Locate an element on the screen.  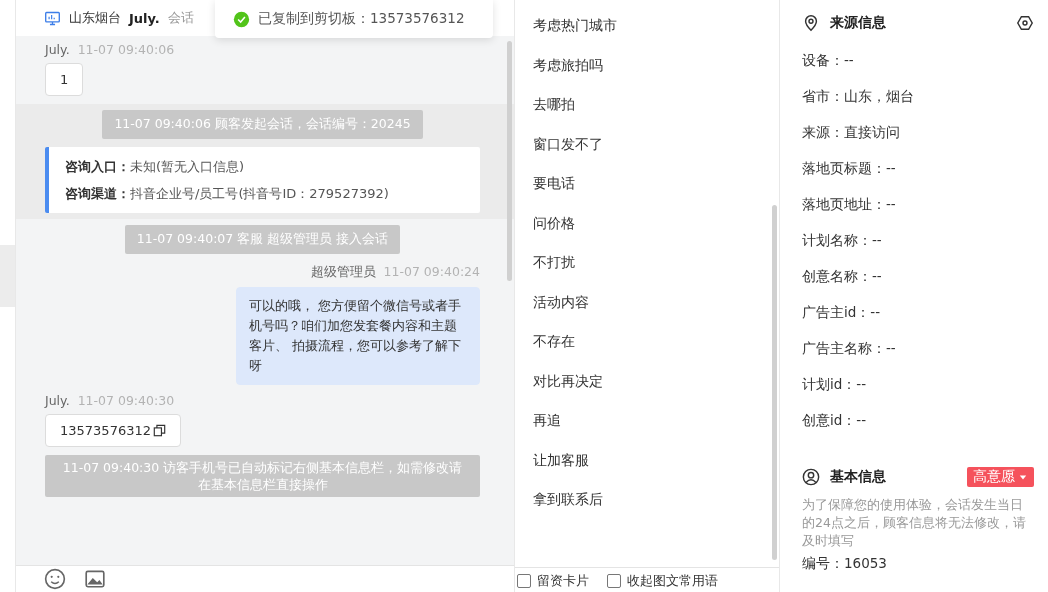
message-bubble: 1 is located at coordinates (64, 79).